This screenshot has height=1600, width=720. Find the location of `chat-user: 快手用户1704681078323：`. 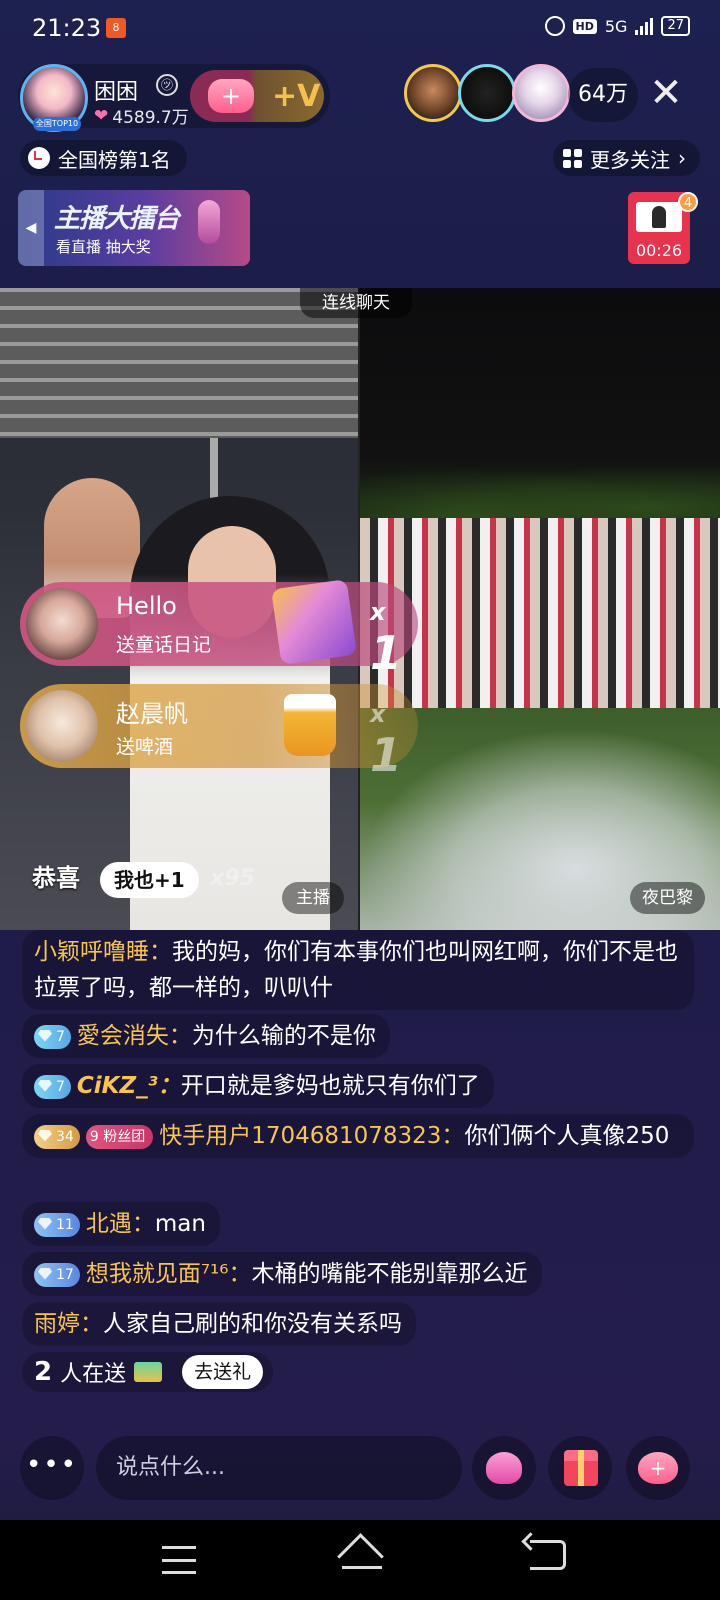

chat-user: 快手用户1704681078323： is located at coordinates (311, 1136).